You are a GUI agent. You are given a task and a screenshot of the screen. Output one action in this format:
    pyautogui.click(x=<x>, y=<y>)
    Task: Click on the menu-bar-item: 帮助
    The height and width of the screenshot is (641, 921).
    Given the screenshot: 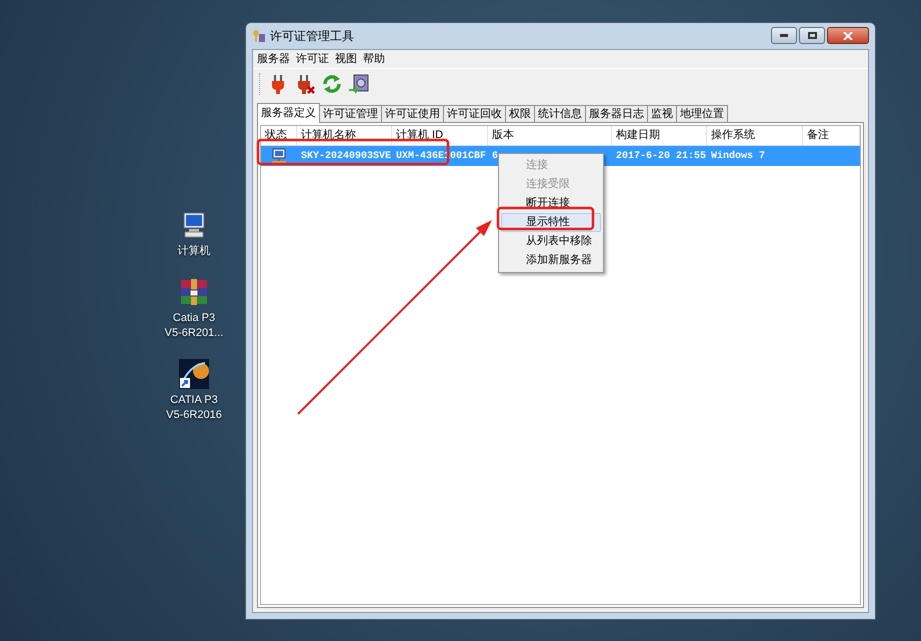 What is the action you would take?
    pyautogui.click(x=374, y=59)
    